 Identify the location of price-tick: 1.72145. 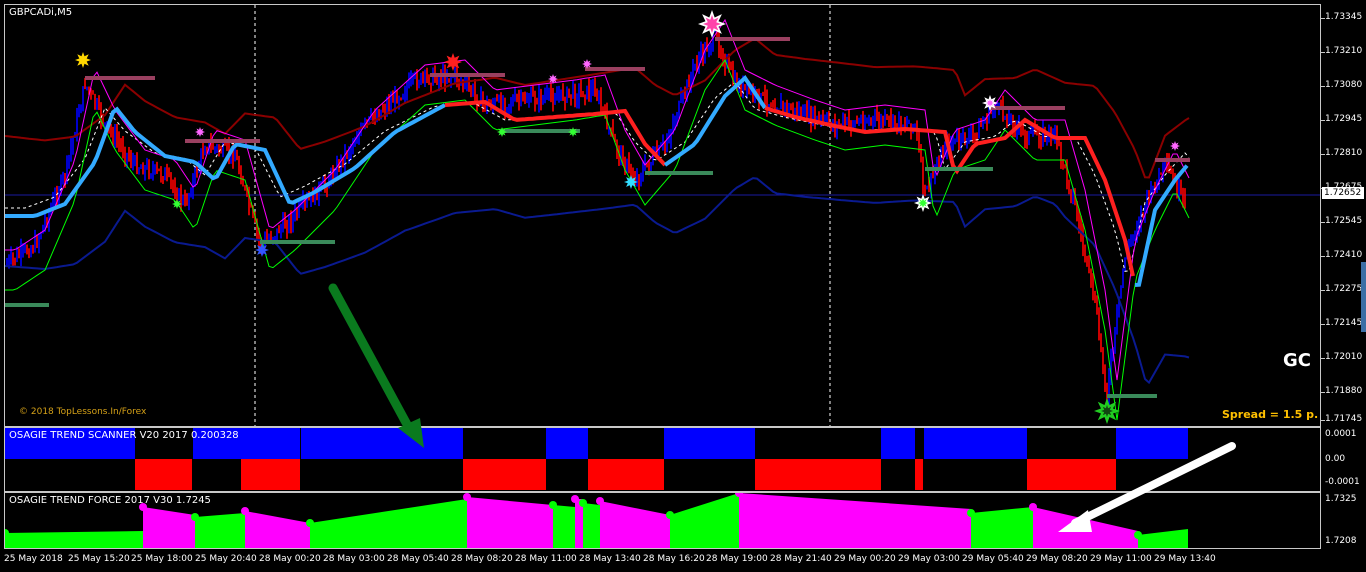
(1344, 323).